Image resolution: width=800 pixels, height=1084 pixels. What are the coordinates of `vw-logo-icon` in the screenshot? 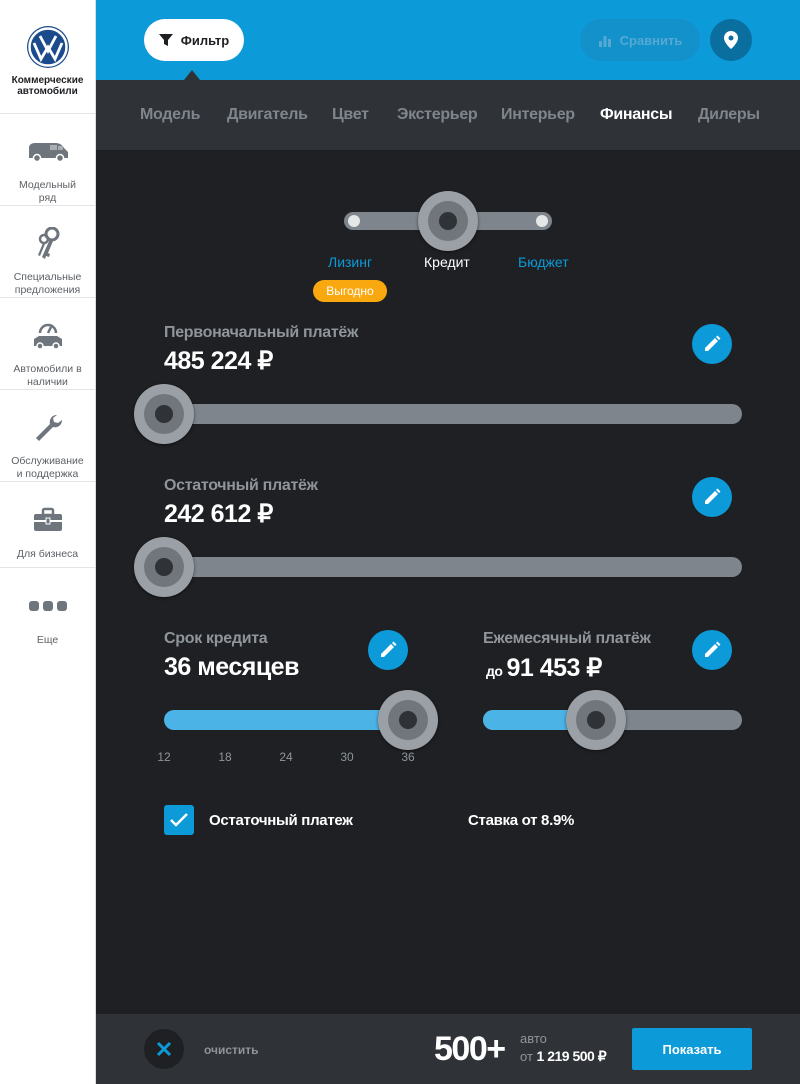 It's located at (47, 47).